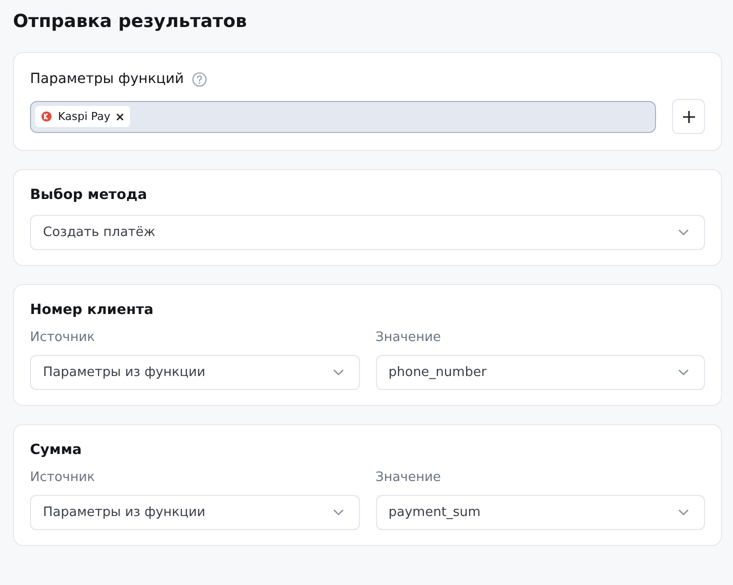  I want to click on plus-icon, so click(688, 116).